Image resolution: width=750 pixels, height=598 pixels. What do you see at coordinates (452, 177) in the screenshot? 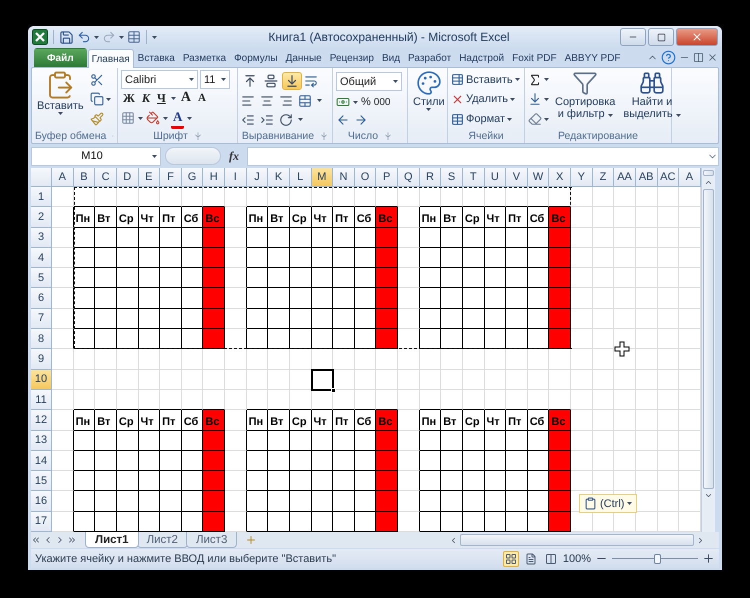
I see `column-header: S` at bounding box center [452, 177].